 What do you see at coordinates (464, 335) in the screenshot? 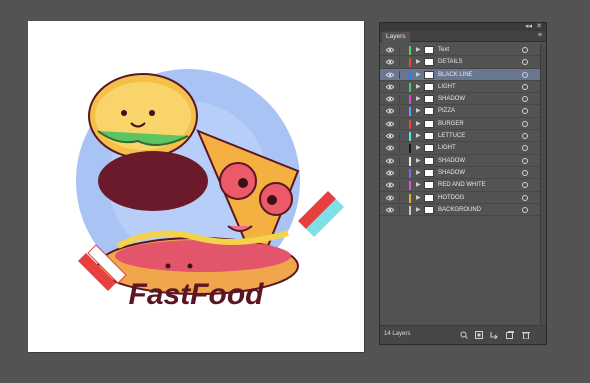
I see `locate-object-icon` at bounding box center [464, 335].